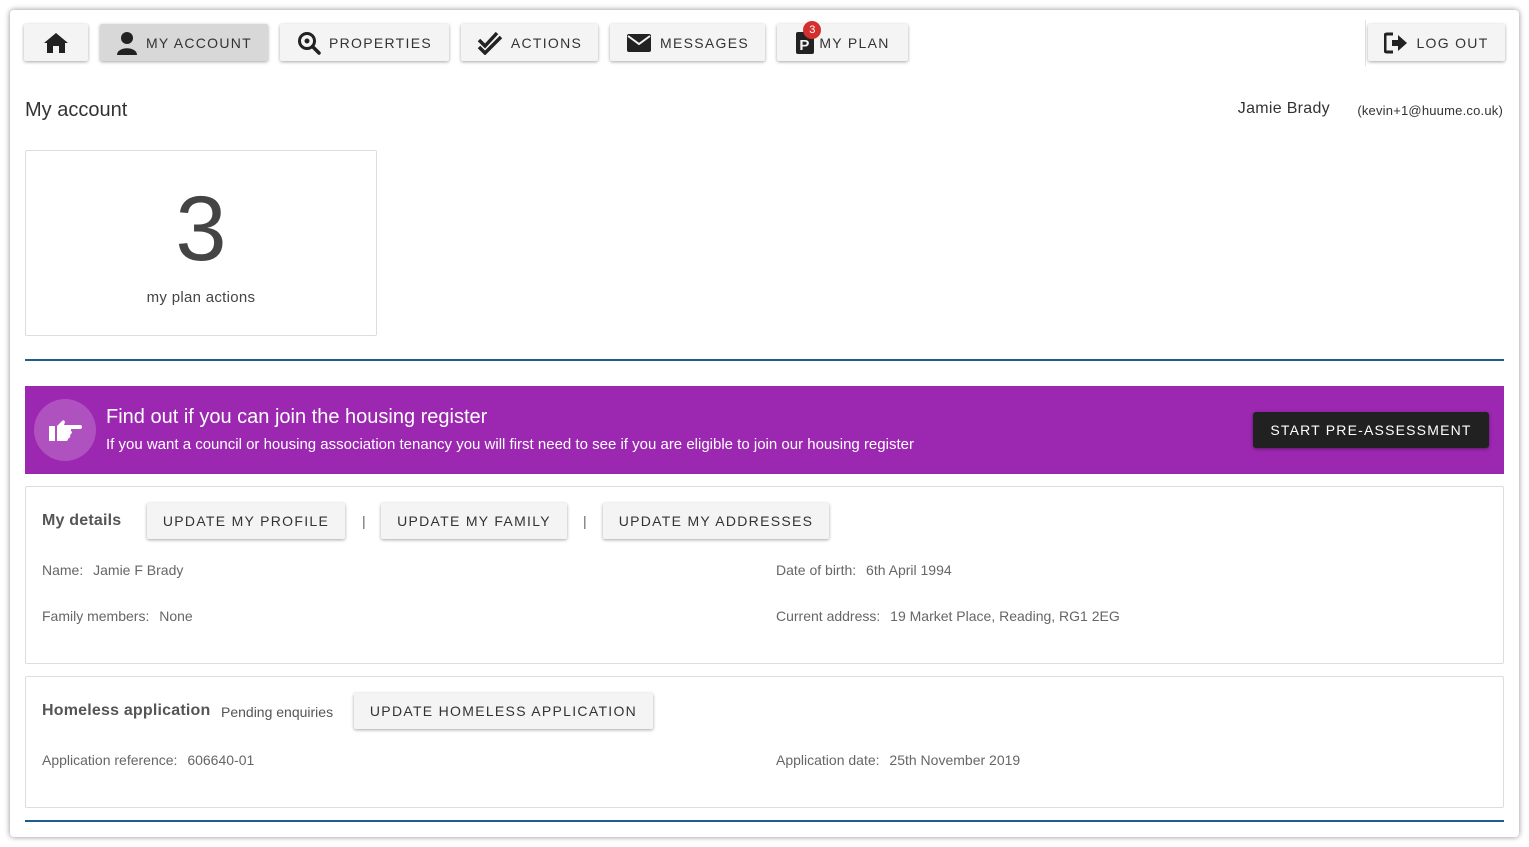  I want to click on user-name: Jamie Brady, so click(1283, 108).